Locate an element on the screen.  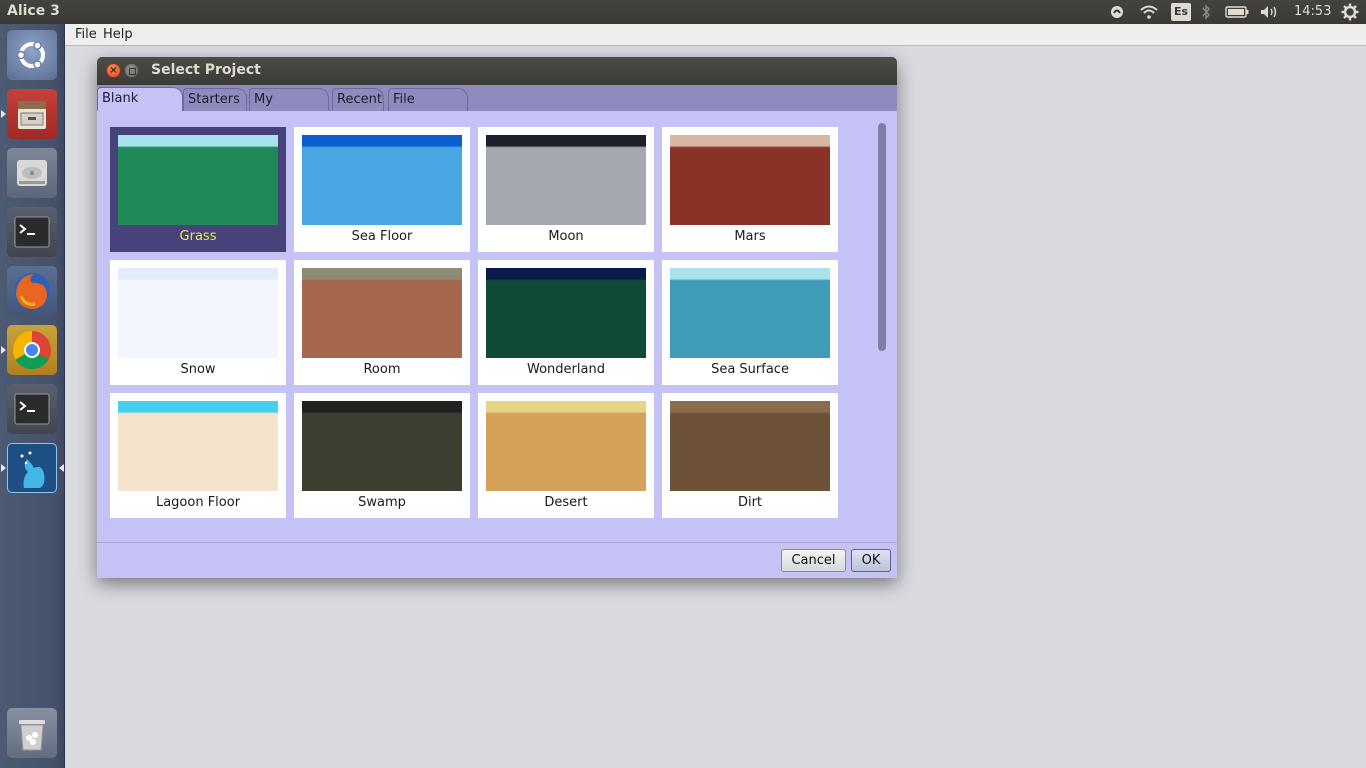
maximize-icon is located at coordinates (131, 70).